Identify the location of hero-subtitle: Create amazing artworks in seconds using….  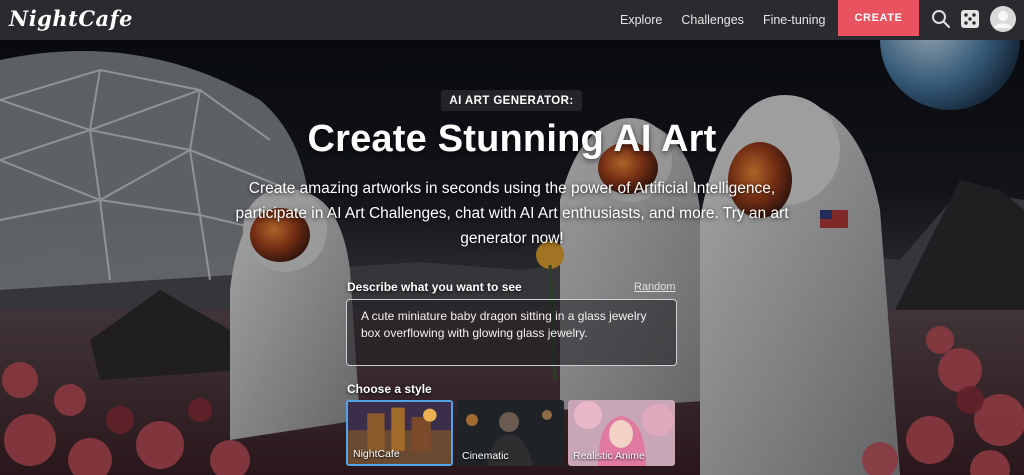
(512, 213).